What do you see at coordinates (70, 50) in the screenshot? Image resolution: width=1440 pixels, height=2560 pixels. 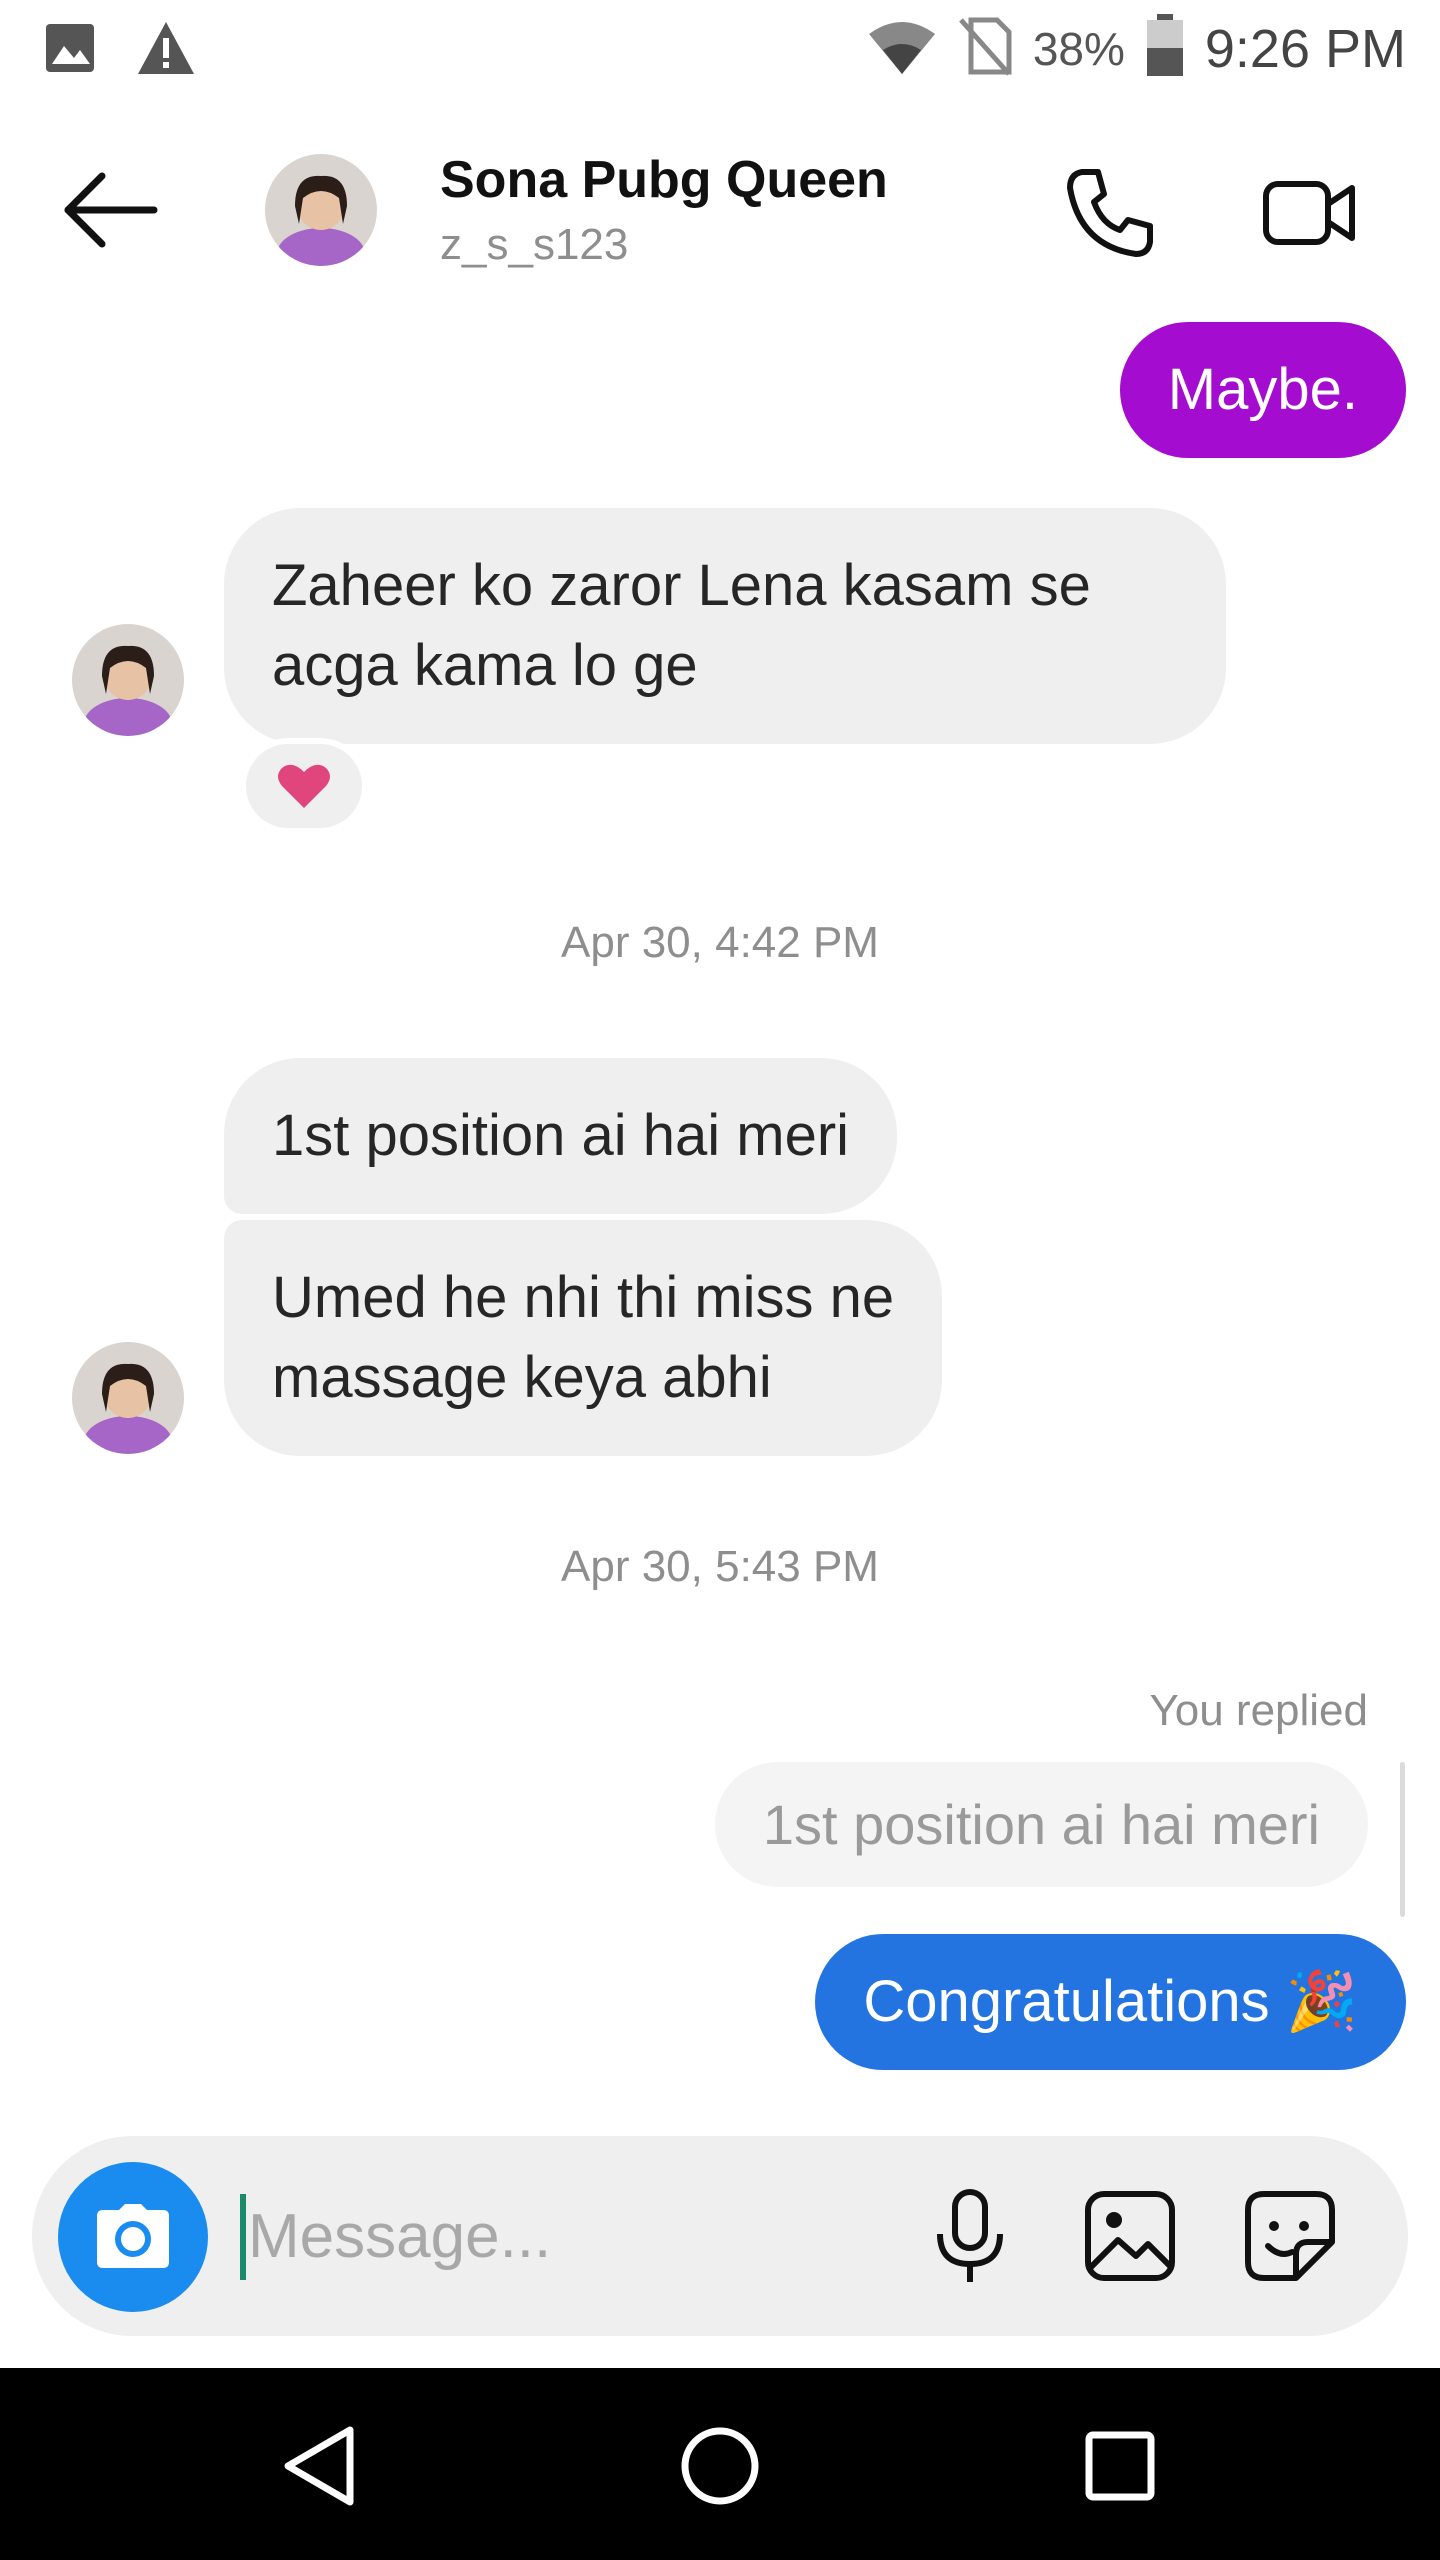 I see `gallery-notification-icon` at bounding box center [70, 50].